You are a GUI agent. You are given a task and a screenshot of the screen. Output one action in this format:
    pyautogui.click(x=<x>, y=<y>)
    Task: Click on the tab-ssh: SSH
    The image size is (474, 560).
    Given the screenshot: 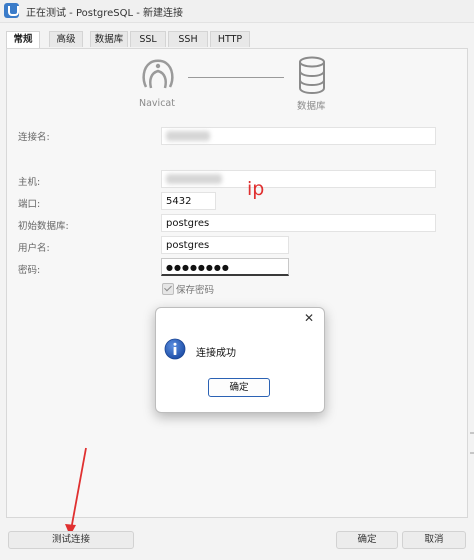 What is the action you would take?
    pyautogui.click(x=188, y=39)
    